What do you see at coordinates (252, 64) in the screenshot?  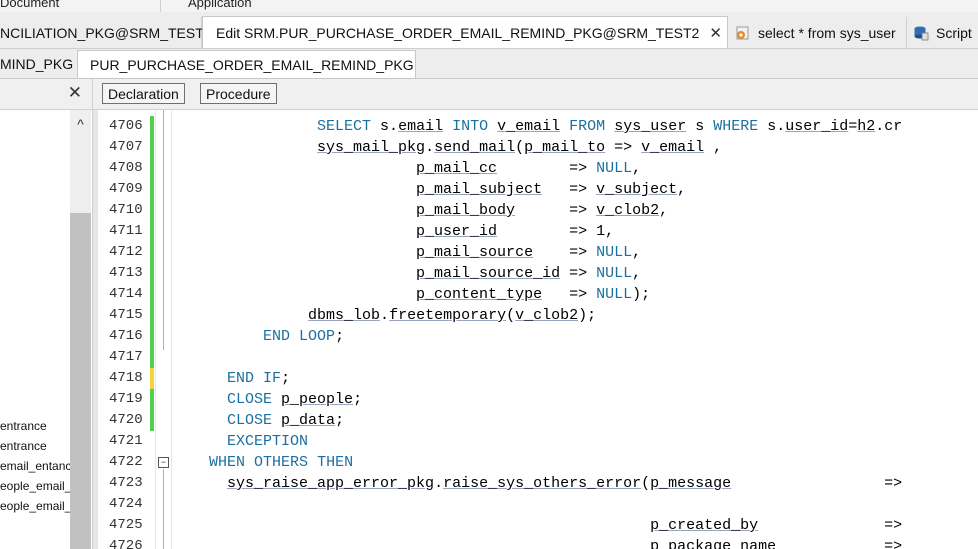 I see `subtab-label: PUR_PURCHASE_ORDER_EMAIL_REMIND_PKG` at bounding box center [252, 64].